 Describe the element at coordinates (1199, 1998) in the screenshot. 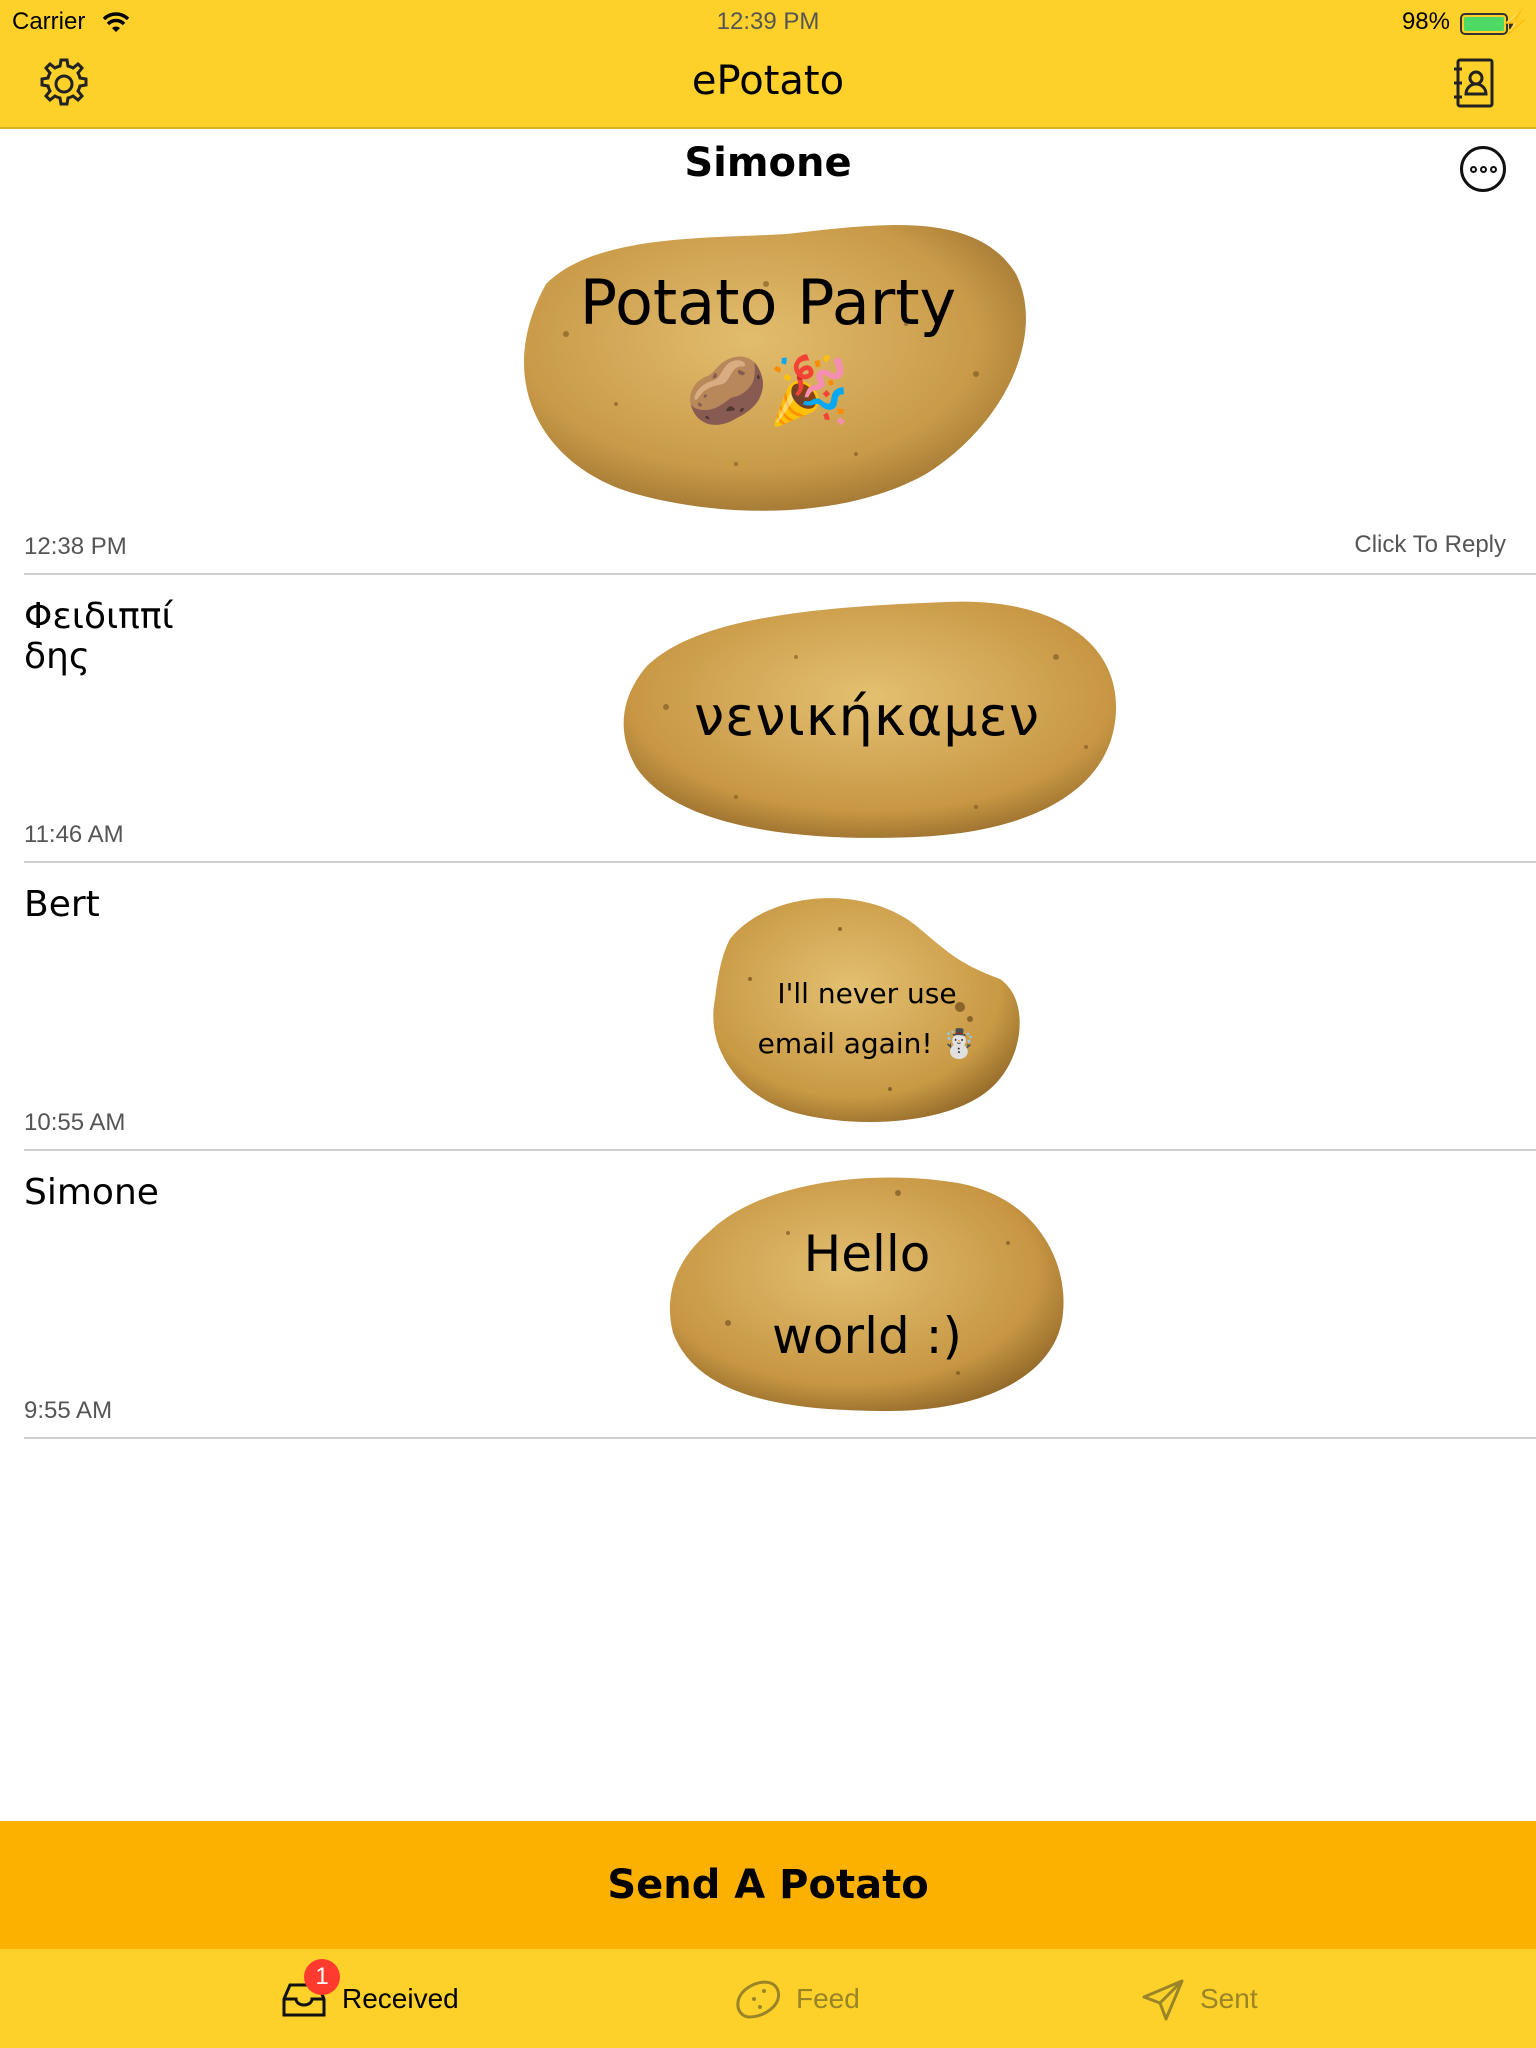

I see `tab-sent: Sent` at that location.